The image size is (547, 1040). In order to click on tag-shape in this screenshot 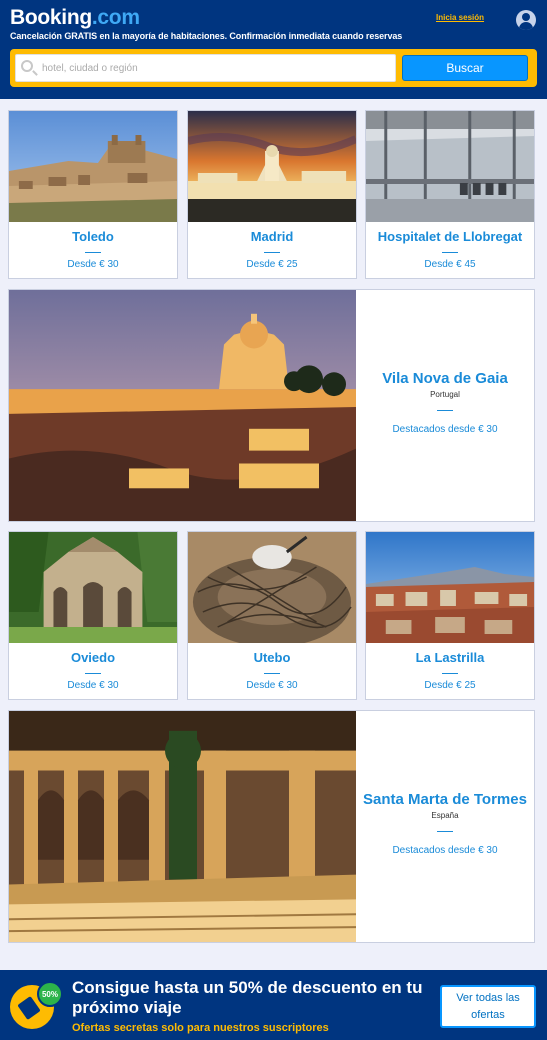, I will do `click(29, 1008)`.